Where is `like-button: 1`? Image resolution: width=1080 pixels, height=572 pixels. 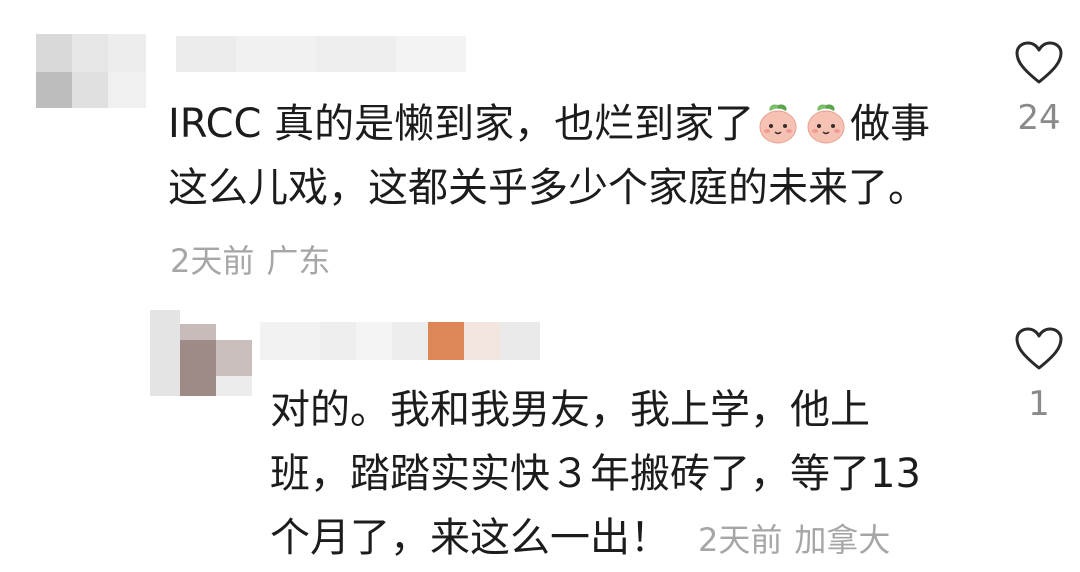 like-button: 1 is located at coordinates (1039, 375).